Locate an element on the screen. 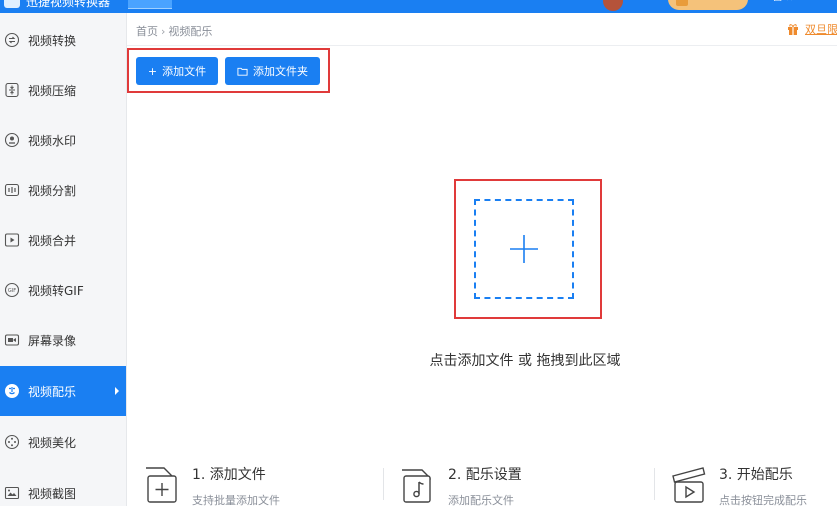  music-file-step-icon is located at coordinates (416, 486).